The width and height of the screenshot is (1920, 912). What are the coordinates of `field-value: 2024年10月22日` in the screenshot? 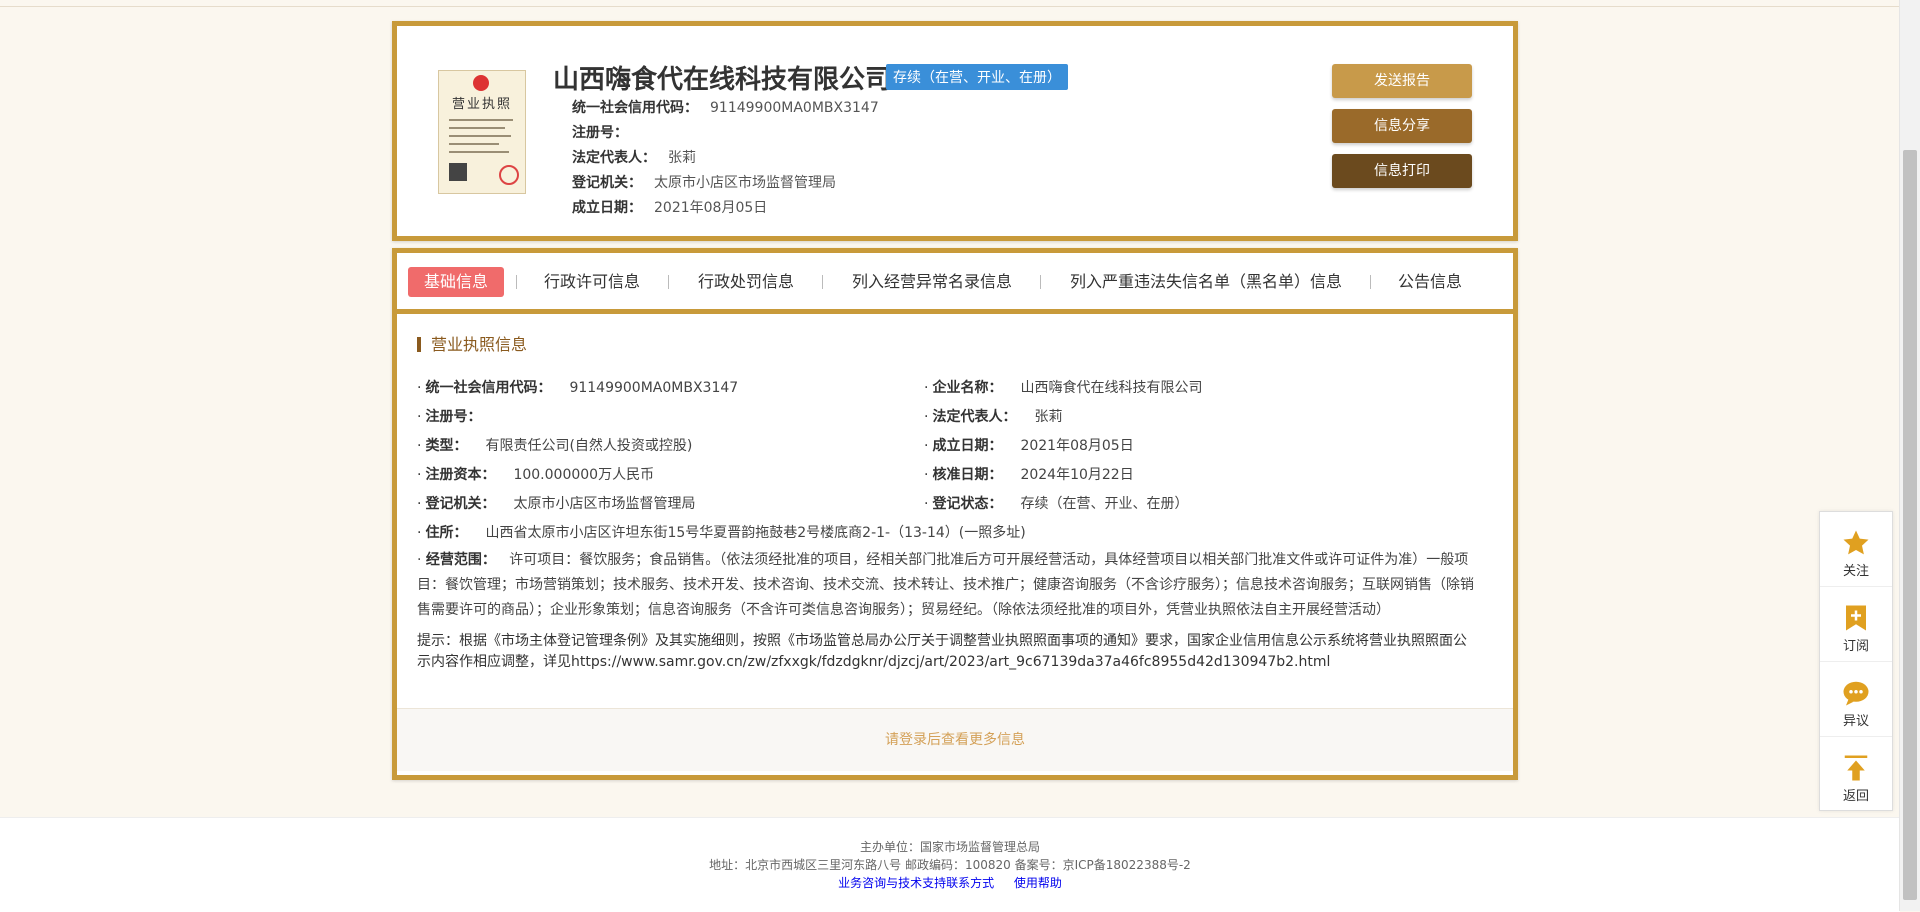 It's located at (1077, 475).